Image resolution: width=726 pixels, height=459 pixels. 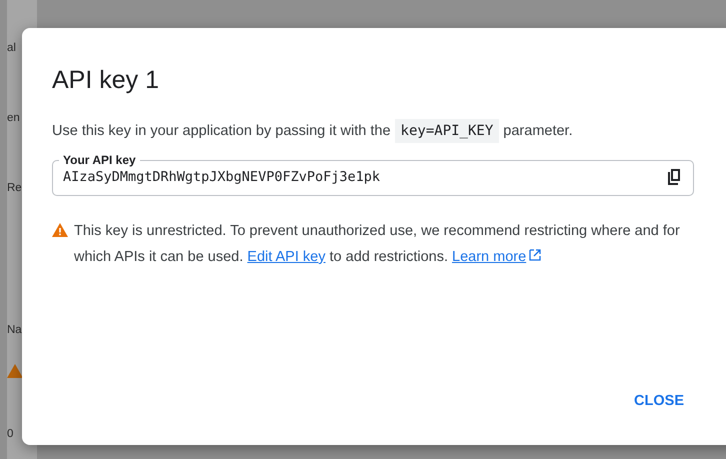 What do you see at coordinates (535, 255) in the screenshot?
I see `external-link-icon` at bounding box center [535, 255].